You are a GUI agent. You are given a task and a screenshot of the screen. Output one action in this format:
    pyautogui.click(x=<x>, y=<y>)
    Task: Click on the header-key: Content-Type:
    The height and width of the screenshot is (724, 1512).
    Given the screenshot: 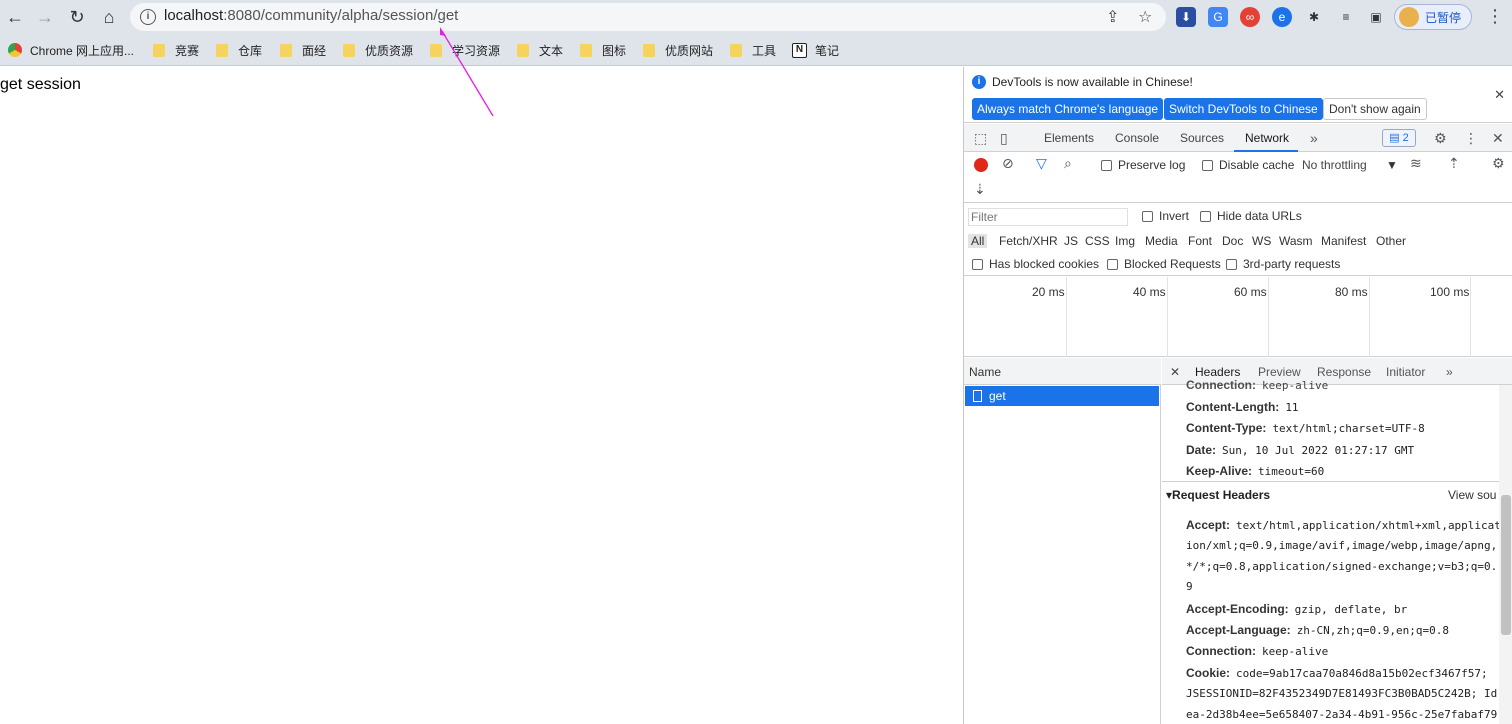 What is the action you would take?
    pyautogui.click(x=1226, y=428)
    